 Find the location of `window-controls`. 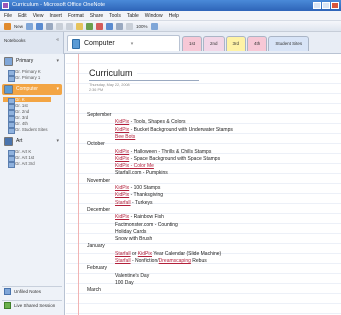

window-controls is located at coordinates (326, 5).